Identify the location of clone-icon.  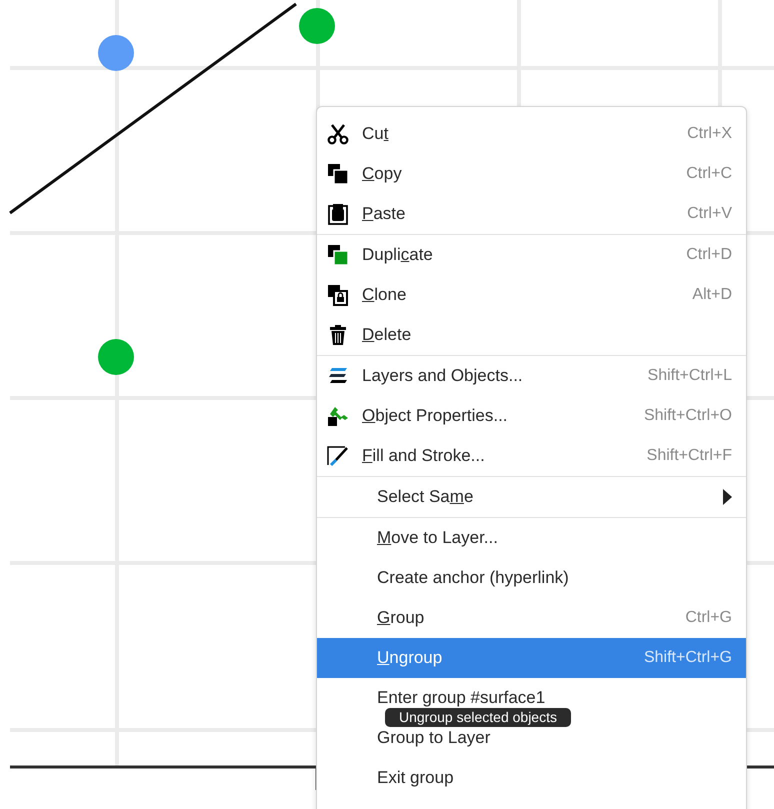
(338, 295).